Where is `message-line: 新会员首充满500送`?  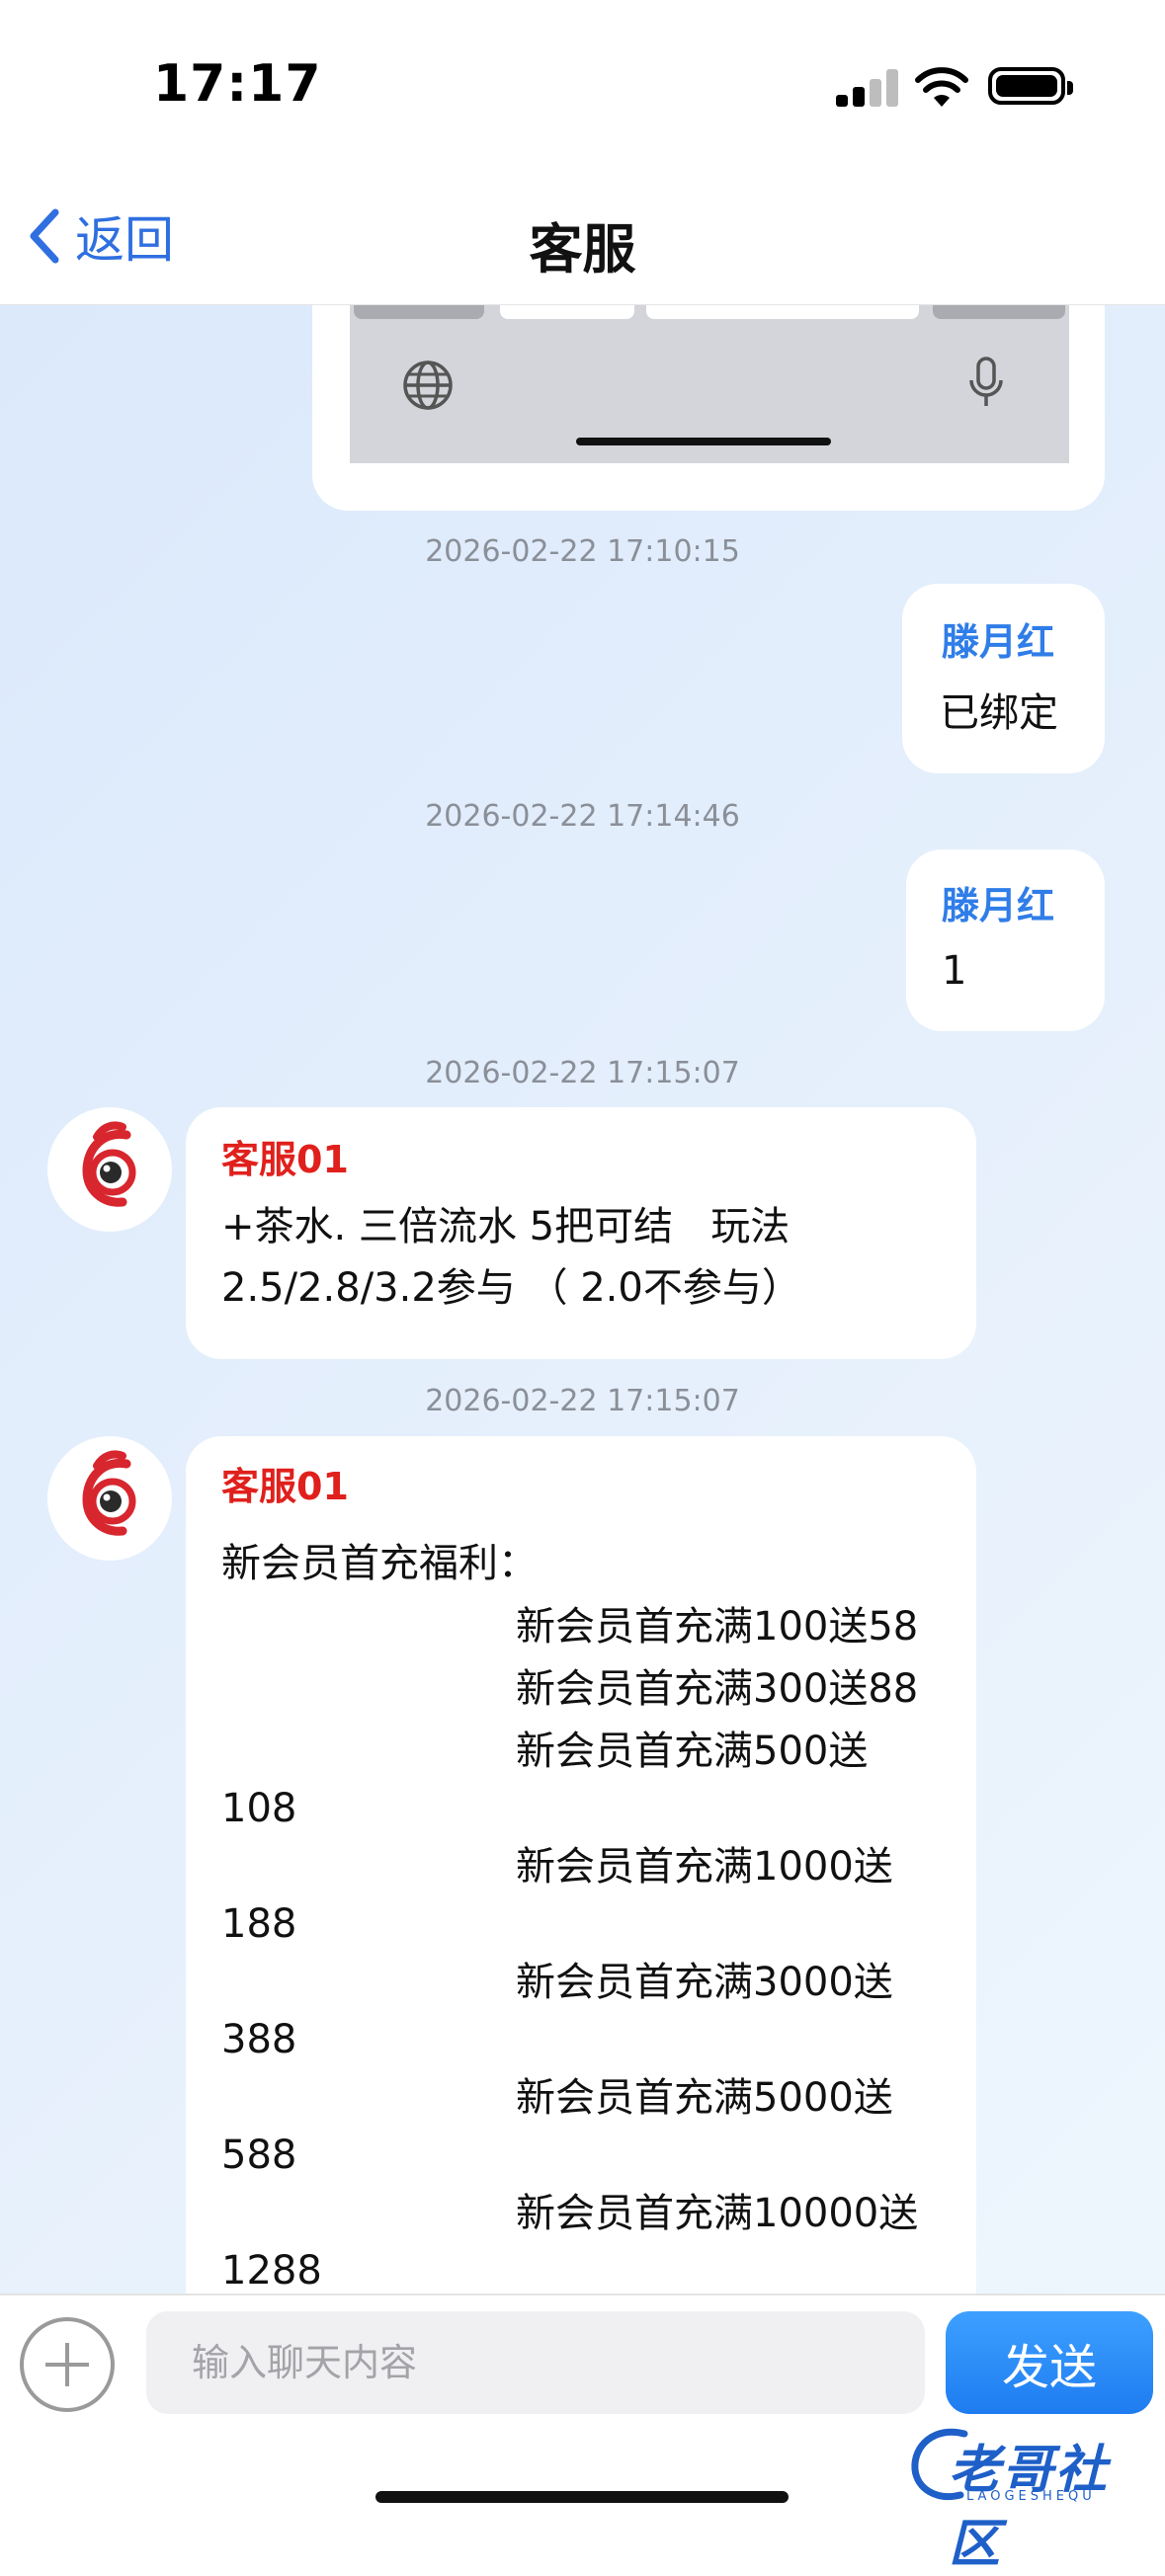 message-line: 新会员首充满500送 is located at coordinates (692, 1751).